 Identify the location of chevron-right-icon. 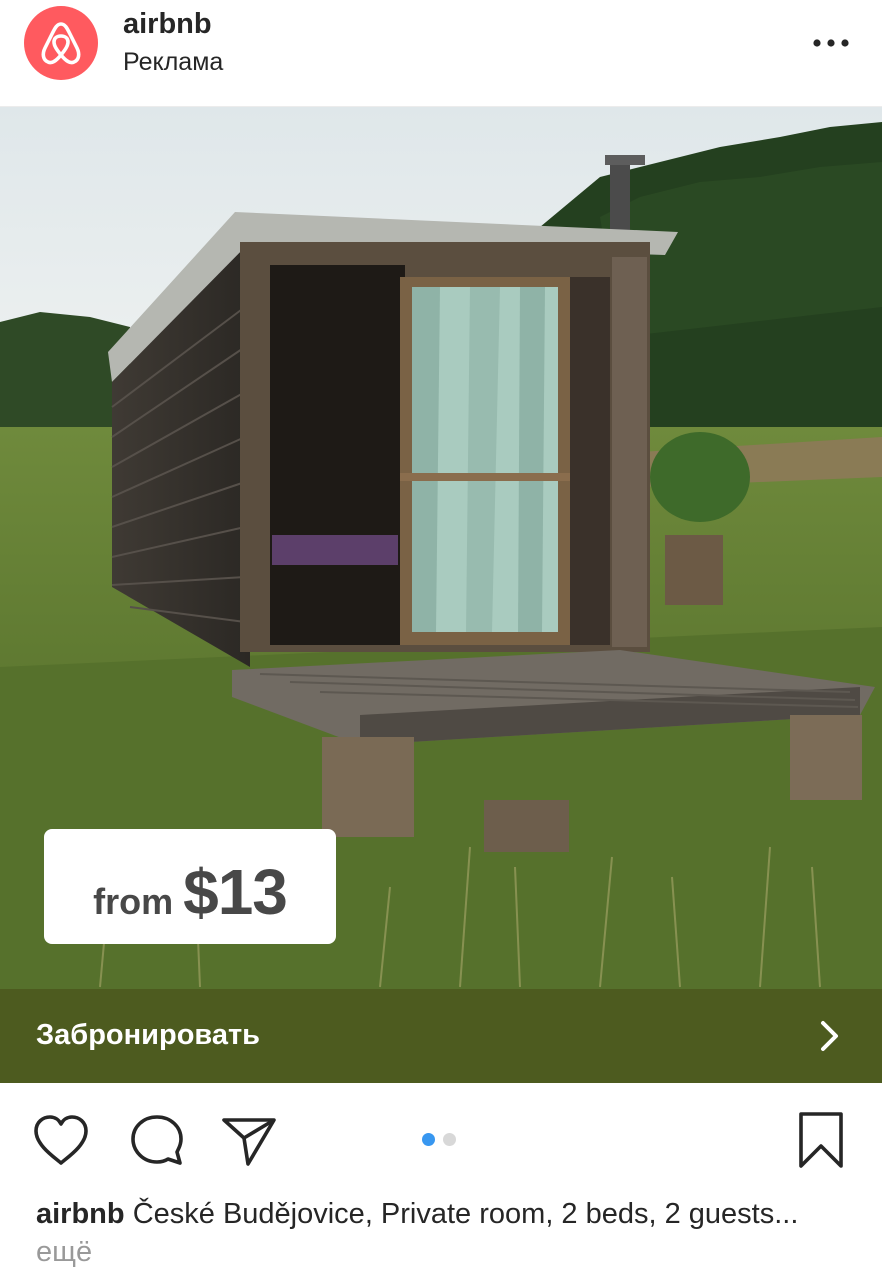
(829, 1036).